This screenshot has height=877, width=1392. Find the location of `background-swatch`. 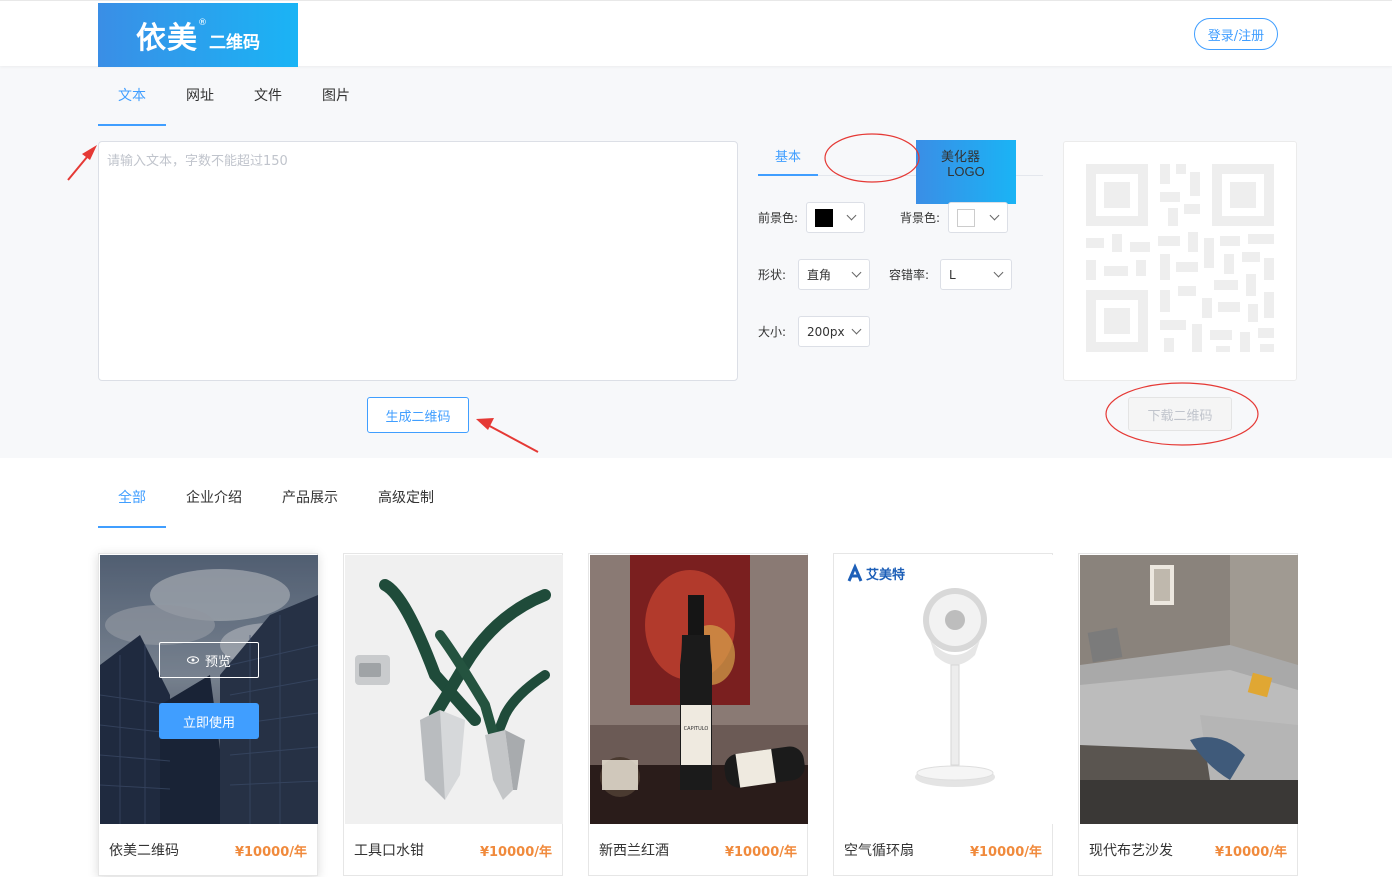

background-swatch is located at coordinates (966, 217).